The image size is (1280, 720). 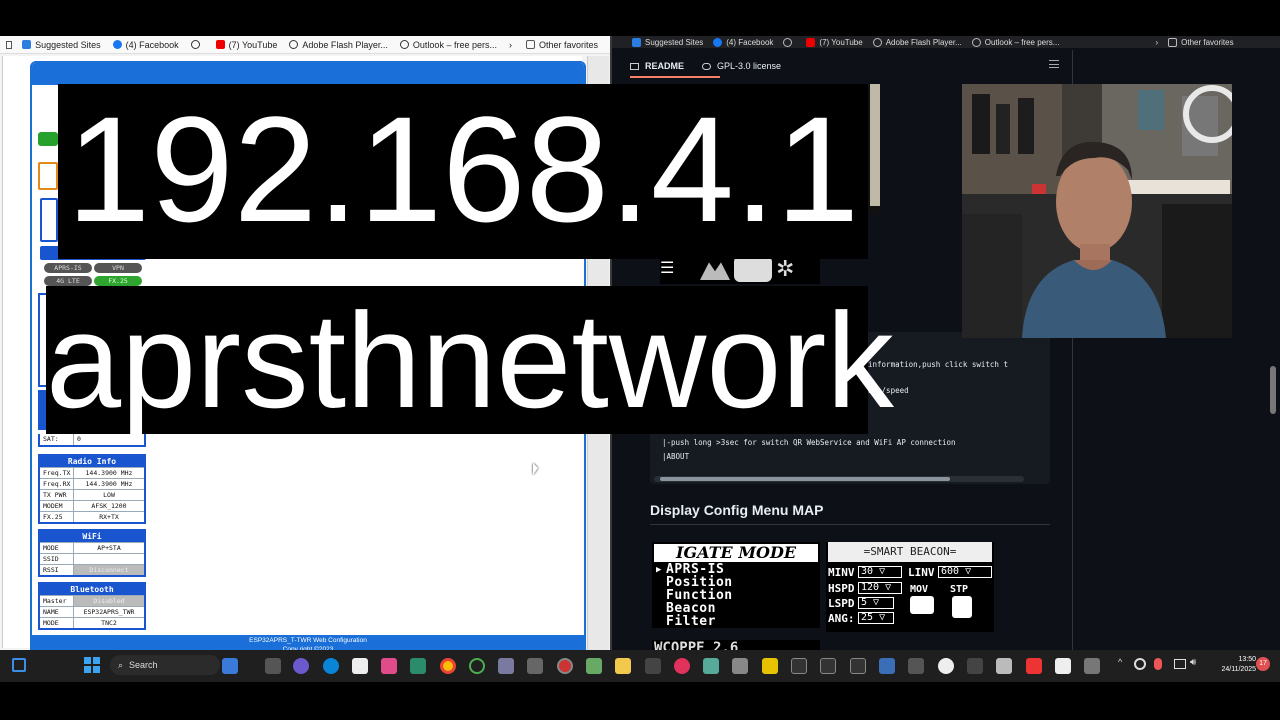 What do you see at coordinates (230, 666) in the screenshot?
I see `widgets-icon` at bounding box center [230, 666].